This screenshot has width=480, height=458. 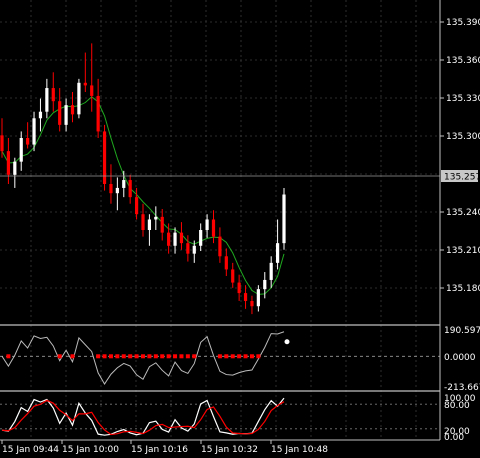 What do you see at coordinates (463, 251) in the screenshot?
I see `price-label: 135.210` at bounding box center [463, 251].